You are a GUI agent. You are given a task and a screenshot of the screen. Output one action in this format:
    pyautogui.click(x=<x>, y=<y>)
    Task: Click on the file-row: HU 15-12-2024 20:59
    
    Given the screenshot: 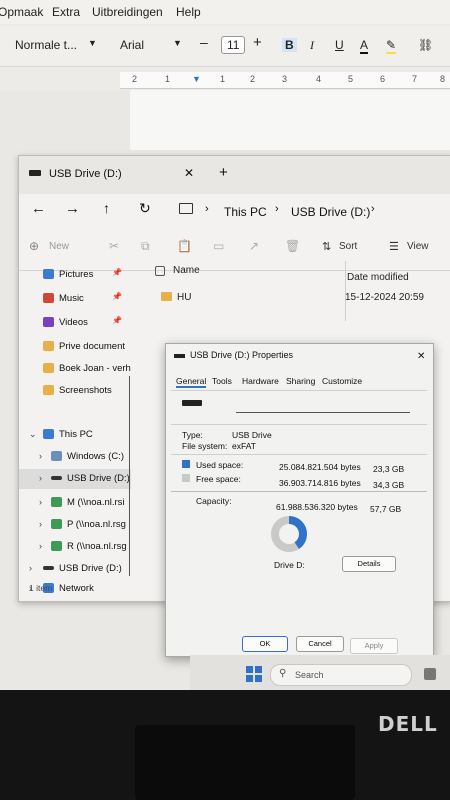 What is the action you would take?
    pyautogui.click(x=297, y=298)
    